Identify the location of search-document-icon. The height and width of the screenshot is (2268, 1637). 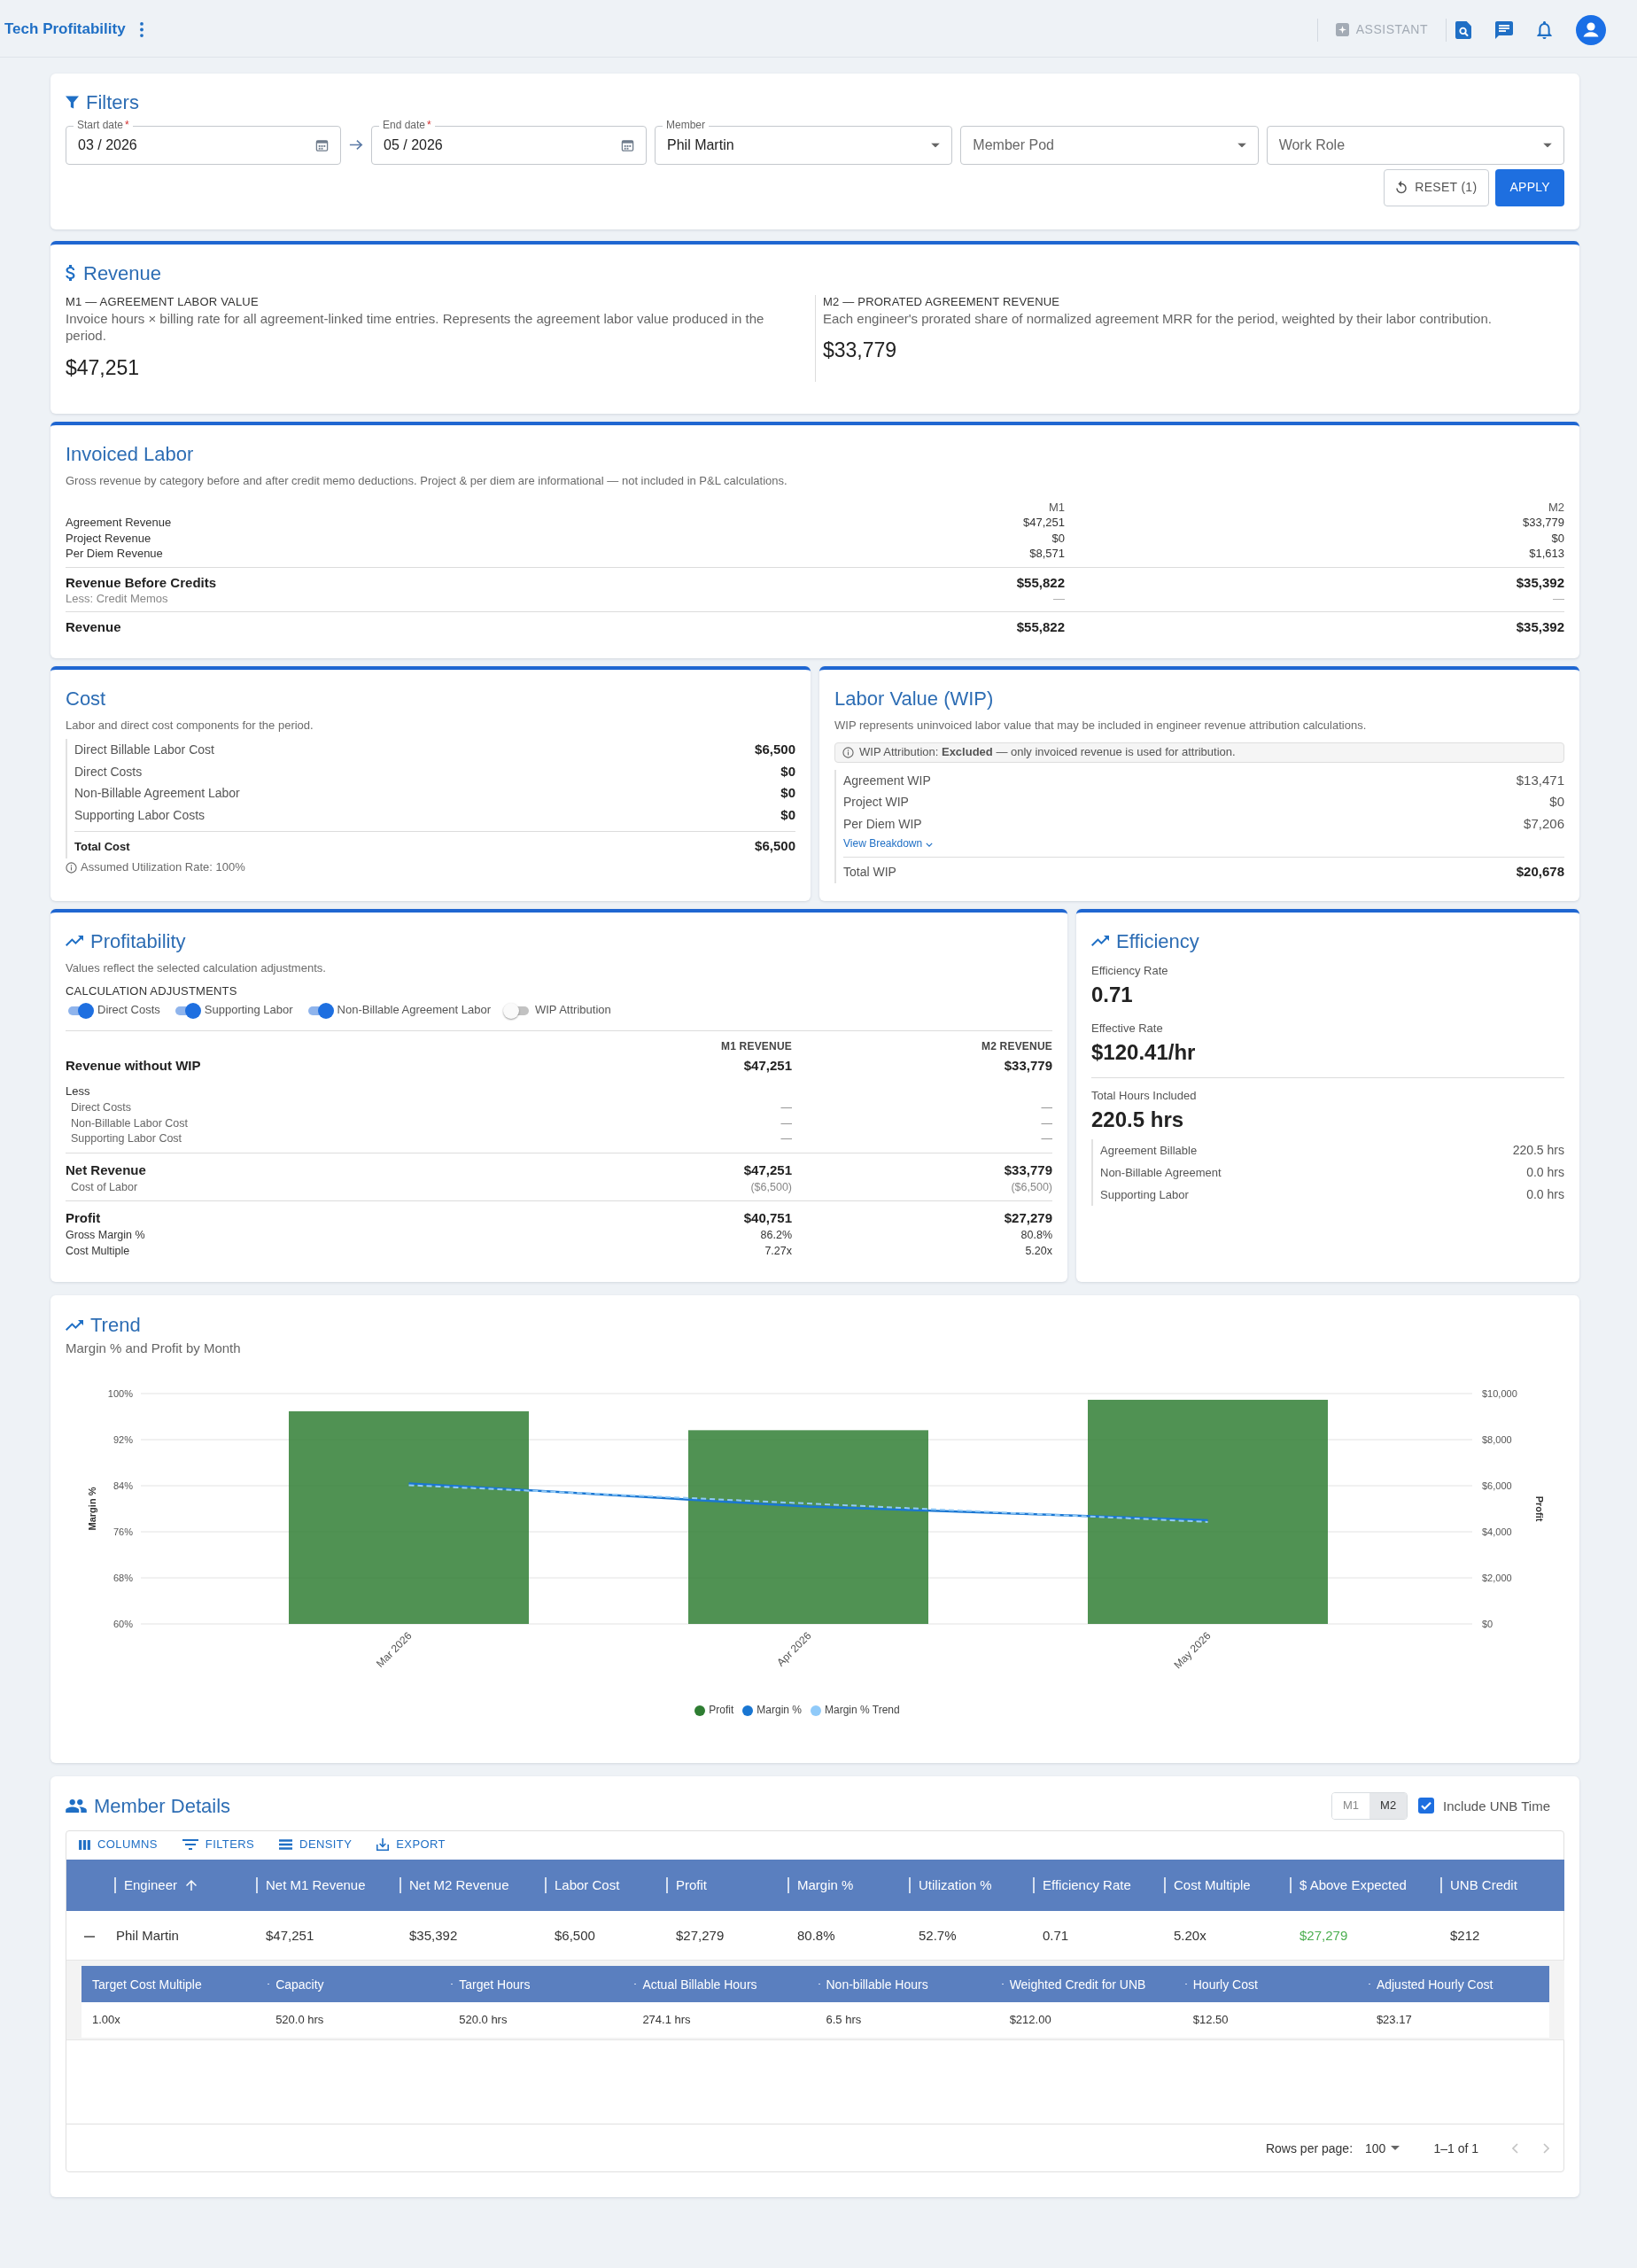
(1463, 30).